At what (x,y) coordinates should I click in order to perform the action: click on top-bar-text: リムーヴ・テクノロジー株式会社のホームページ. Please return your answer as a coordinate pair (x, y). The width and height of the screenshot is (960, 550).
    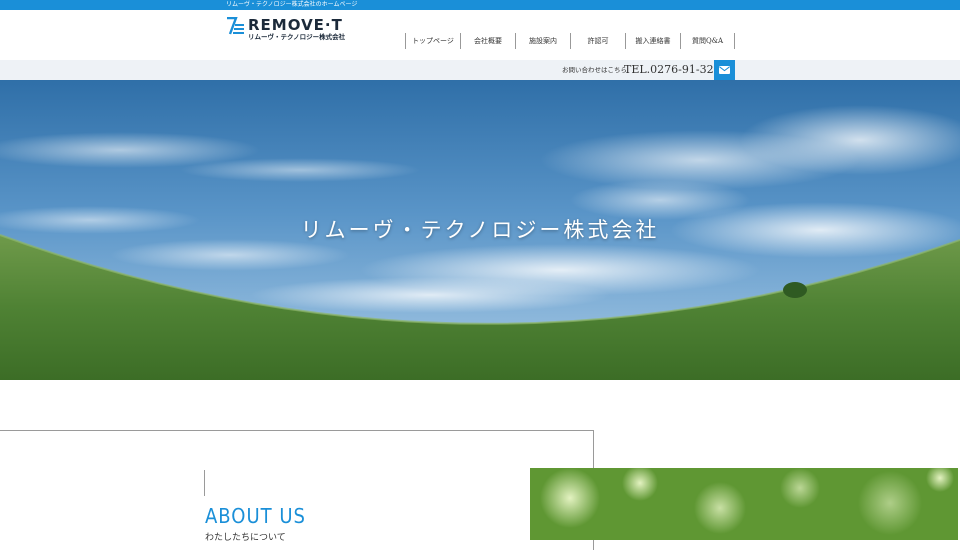
    Looking at the image, I should click on (292, 4).